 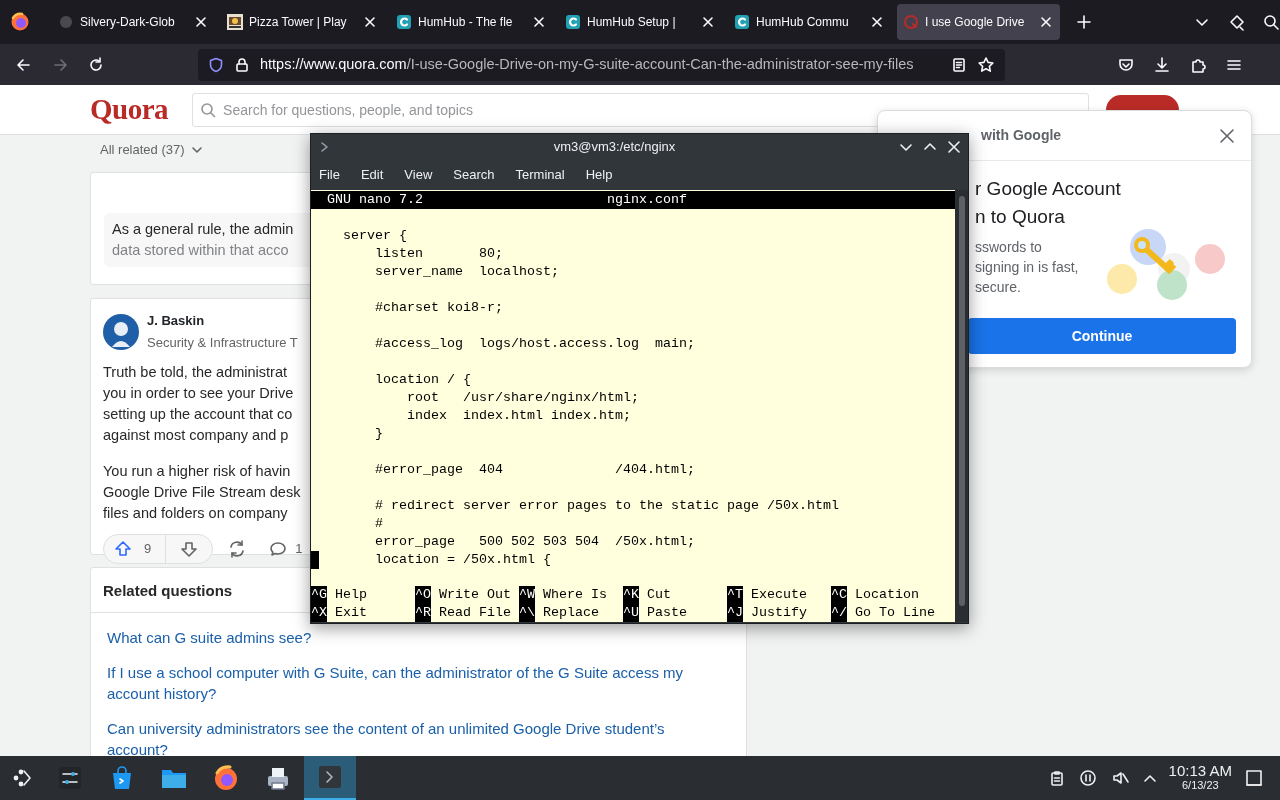 What do you see at coordinates (66, 22) in the screenshot?
I see `page-icon` at bounding box center [66, 22].